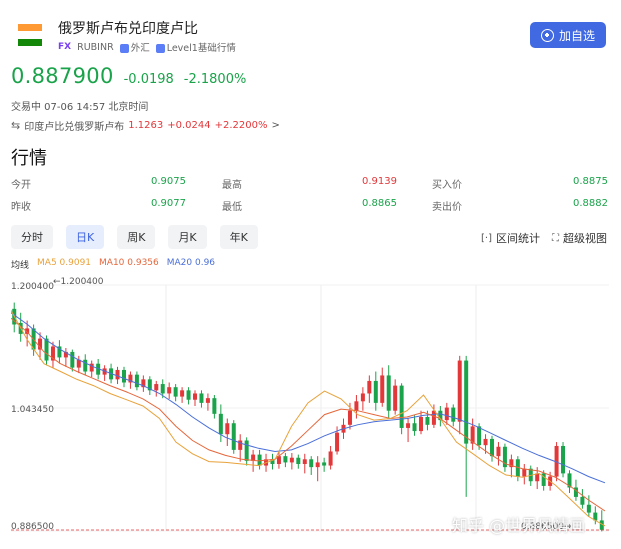  What do you see at coordinates (78, 282) in the screenshot?
I see `max-marker-label: ←1.200400` at bounding box center [78, 282].